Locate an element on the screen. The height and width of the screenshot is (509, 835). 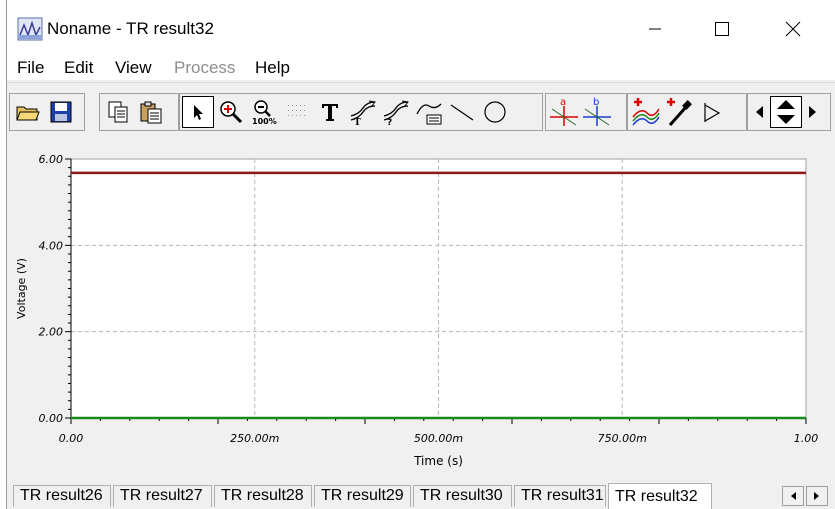
text-tool-icon is located at coordinates (330, 112).